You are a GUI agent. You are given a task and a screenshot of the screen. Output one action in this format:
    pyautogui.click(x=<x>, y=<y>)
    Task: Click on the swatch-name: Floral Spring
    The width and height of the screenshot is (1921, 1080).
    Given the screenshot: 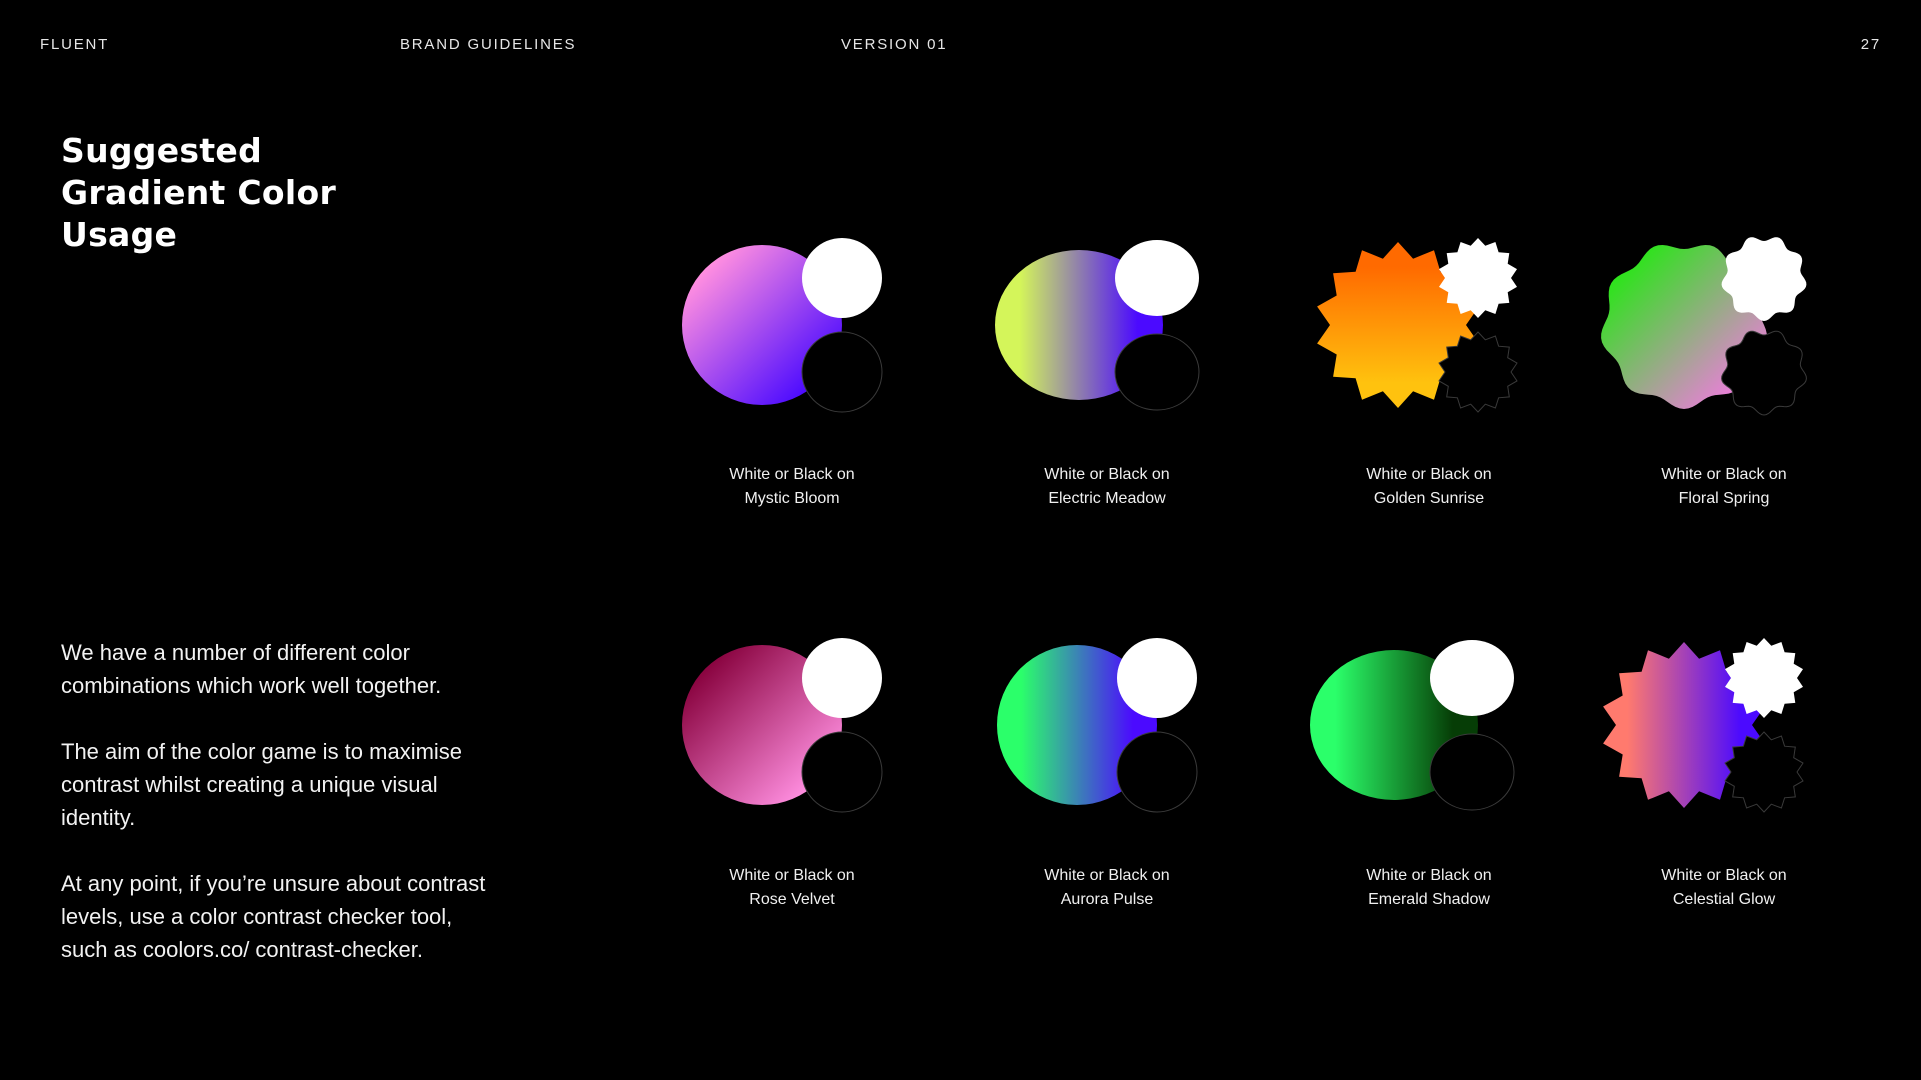 What is the action you would take?
    pyautogui.click(x=1724, y=498)
    